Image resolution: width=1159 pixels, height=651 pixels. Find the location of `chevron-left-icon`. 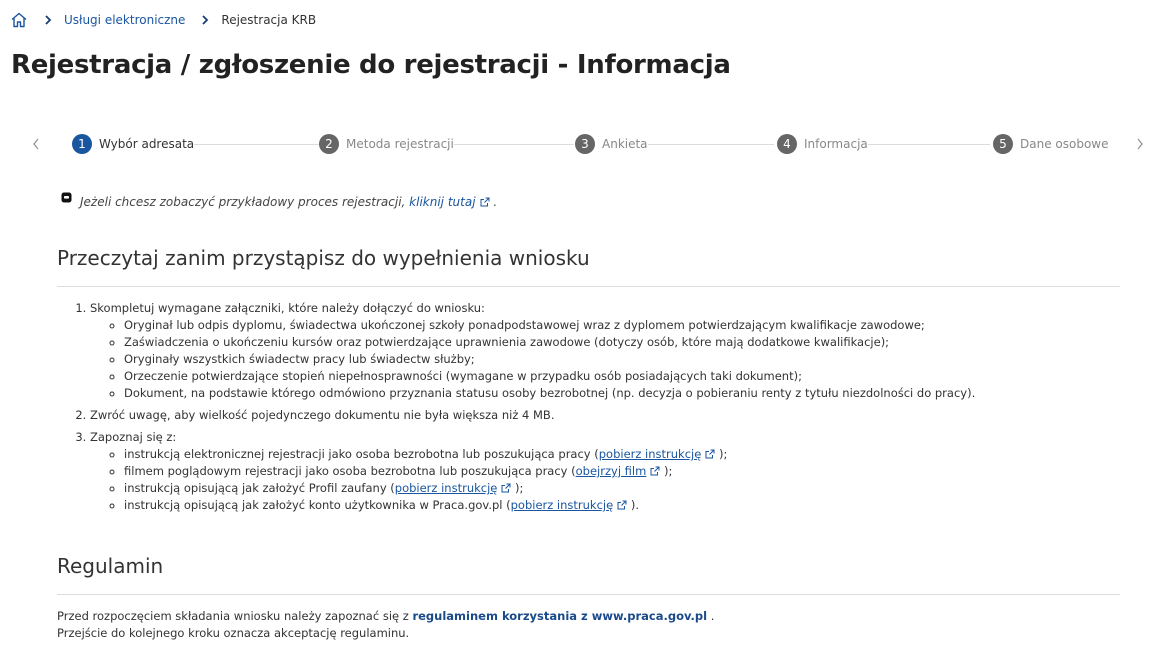

chevron-left-icon is located at coordinates (36, 144).